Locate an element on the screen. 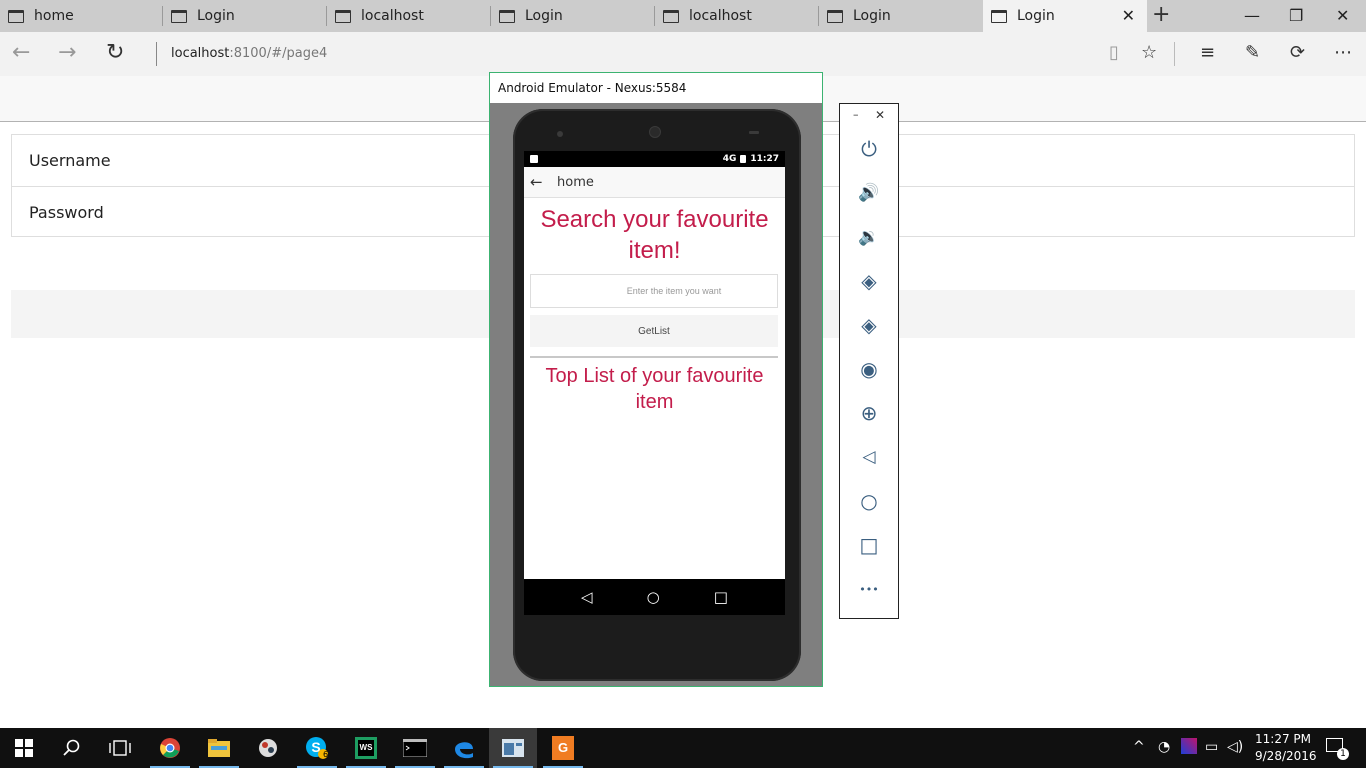 The height and width of the screenshot is (768, 1366). item-search-input: Enter the item you want is located at coordinates (654, 291).